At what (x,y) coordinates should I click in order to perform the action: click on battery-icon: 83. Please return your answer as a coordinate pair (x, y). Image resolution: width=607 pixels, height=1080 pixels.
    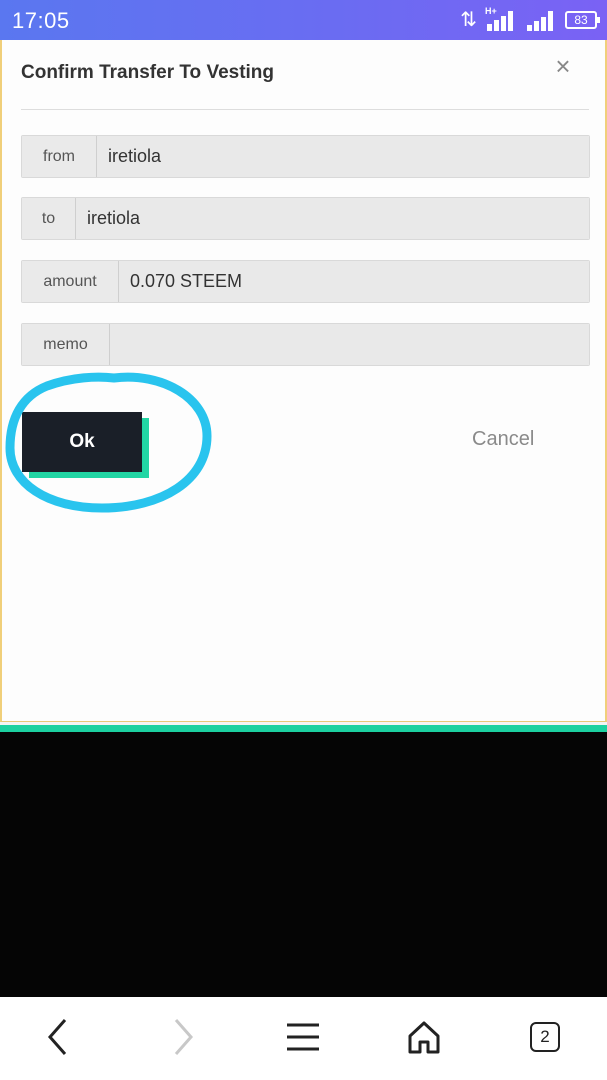
    Looking at the image, I should click on (582, 20).